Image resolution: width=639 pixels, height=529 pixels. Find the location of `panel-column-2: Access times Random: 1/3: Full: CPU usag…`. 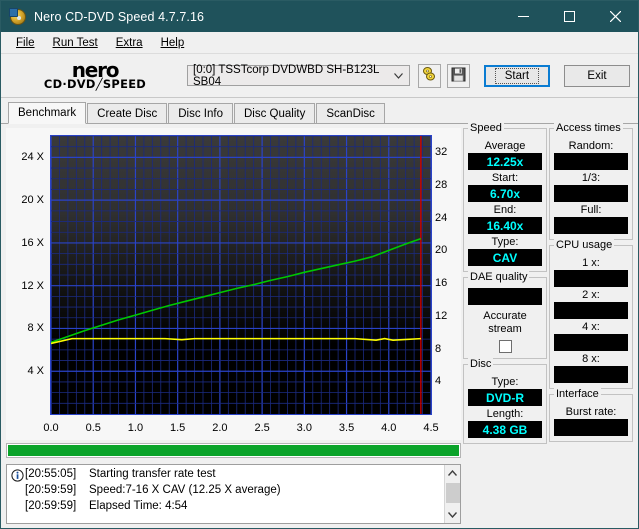

panel-column-2: Access times Random: 1/3: Full: CPU usag… is located at coordinates (591, 323).